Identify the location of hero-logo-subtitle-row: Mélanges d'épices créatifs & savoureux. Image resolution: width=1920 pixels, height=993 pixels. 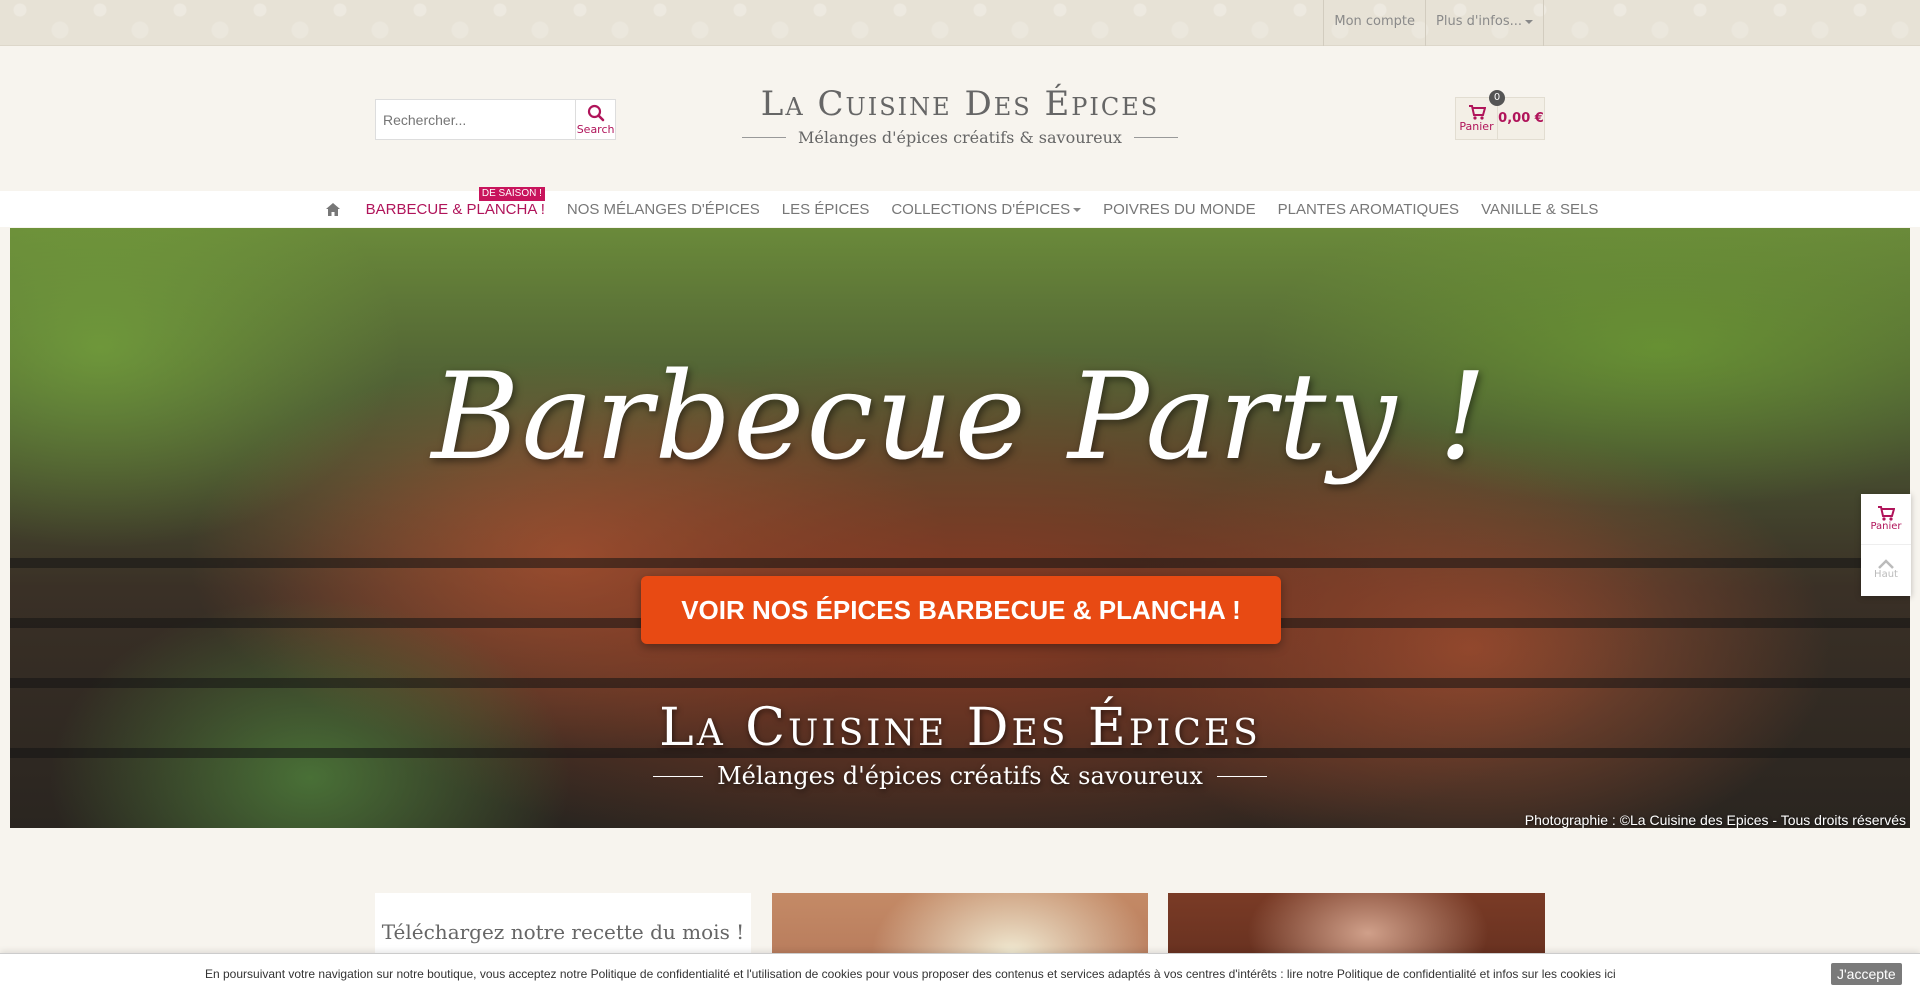
(960, 776).